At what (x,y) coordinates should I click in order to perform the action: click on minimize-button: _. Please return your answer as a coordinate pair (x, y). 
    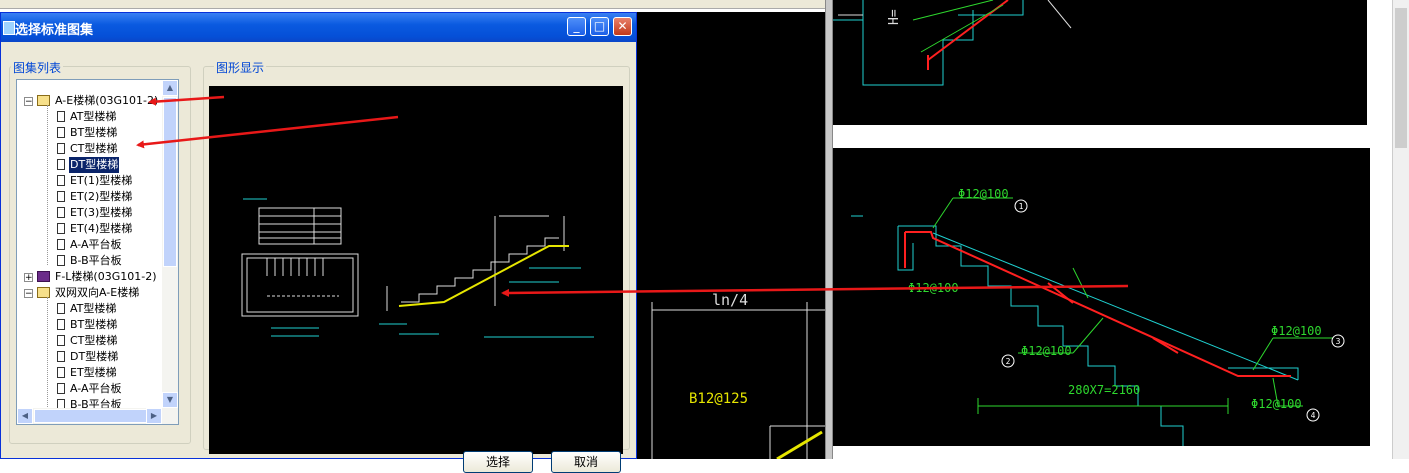
    Looking at the image, I should click on (576, 26).